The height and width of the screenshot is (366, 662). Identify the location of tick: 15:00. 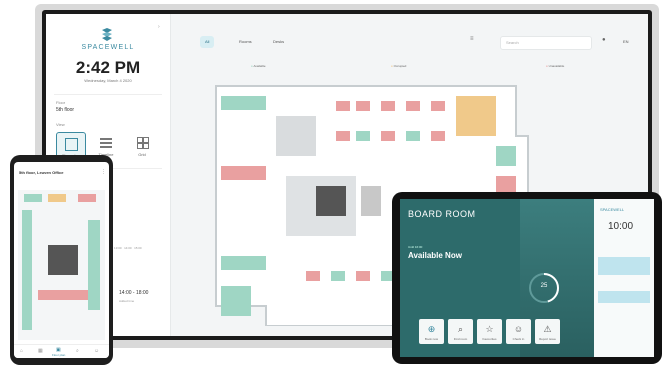
(138, 248).